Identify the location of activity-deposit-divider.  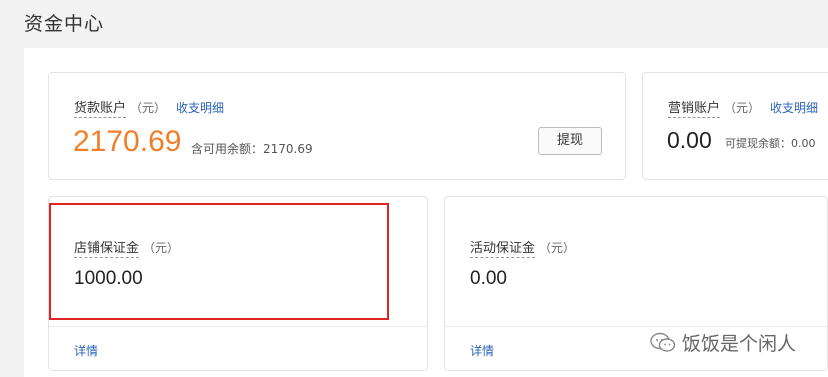
(636, 326).